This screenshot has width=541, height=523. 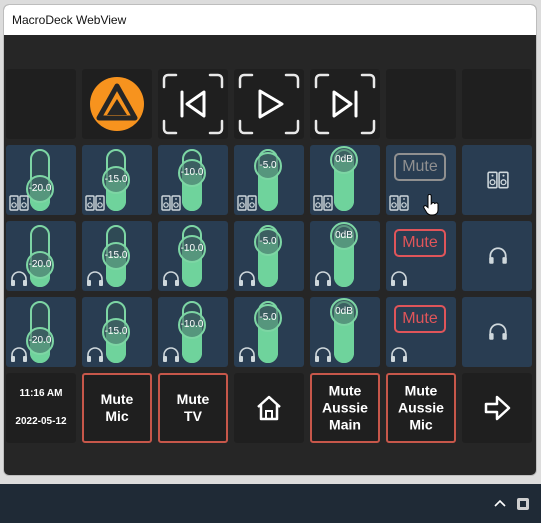 I want to click on skip-previous-icon, so click(x=193, y=104).